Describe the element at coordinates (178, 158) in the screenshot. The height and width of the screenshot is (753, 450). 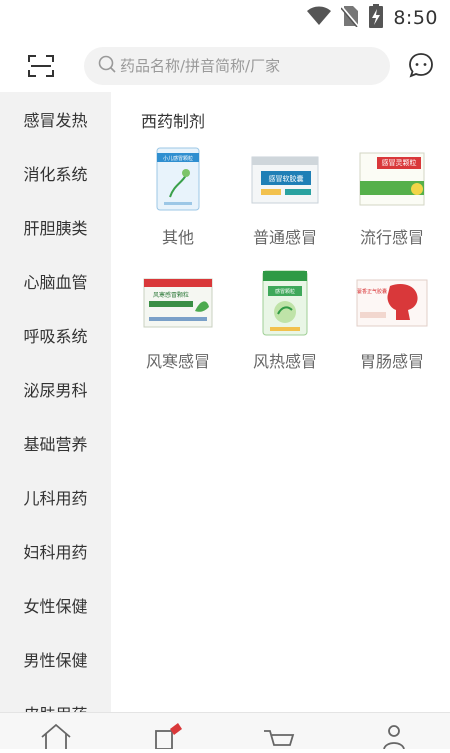
I see `svg-text: 小儿感冒颗粒` at that location.